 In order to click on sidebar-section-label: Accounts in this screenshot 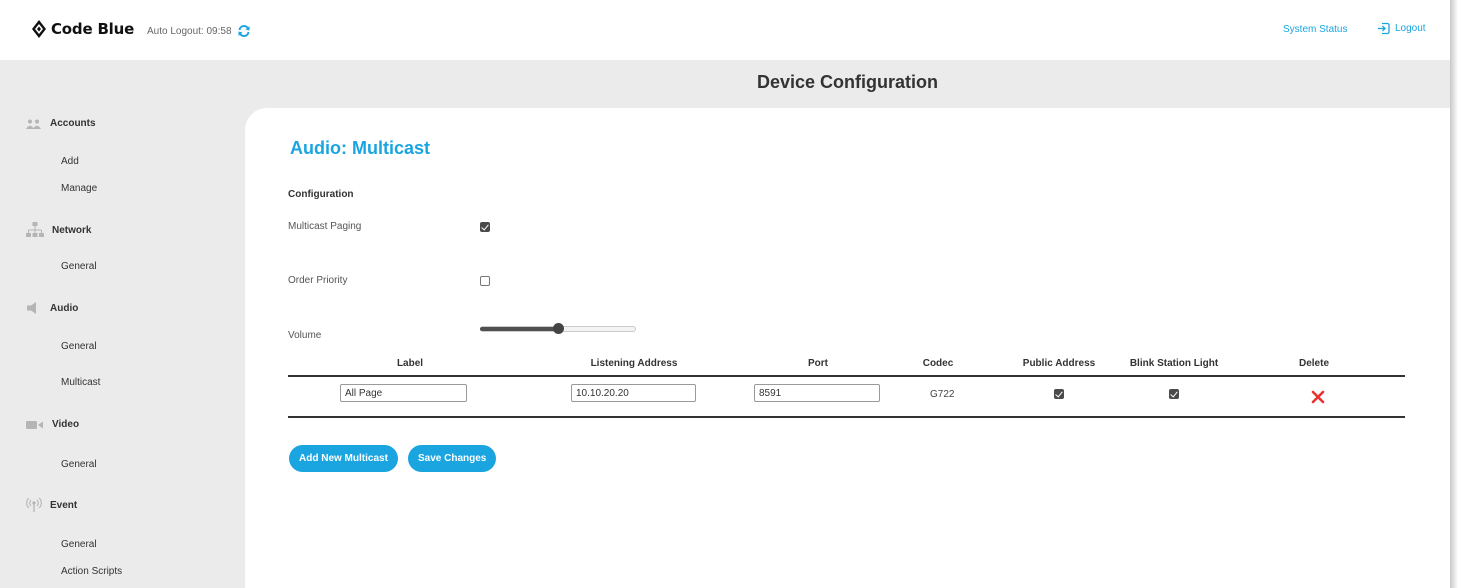, I will do `click(73, 123)`.